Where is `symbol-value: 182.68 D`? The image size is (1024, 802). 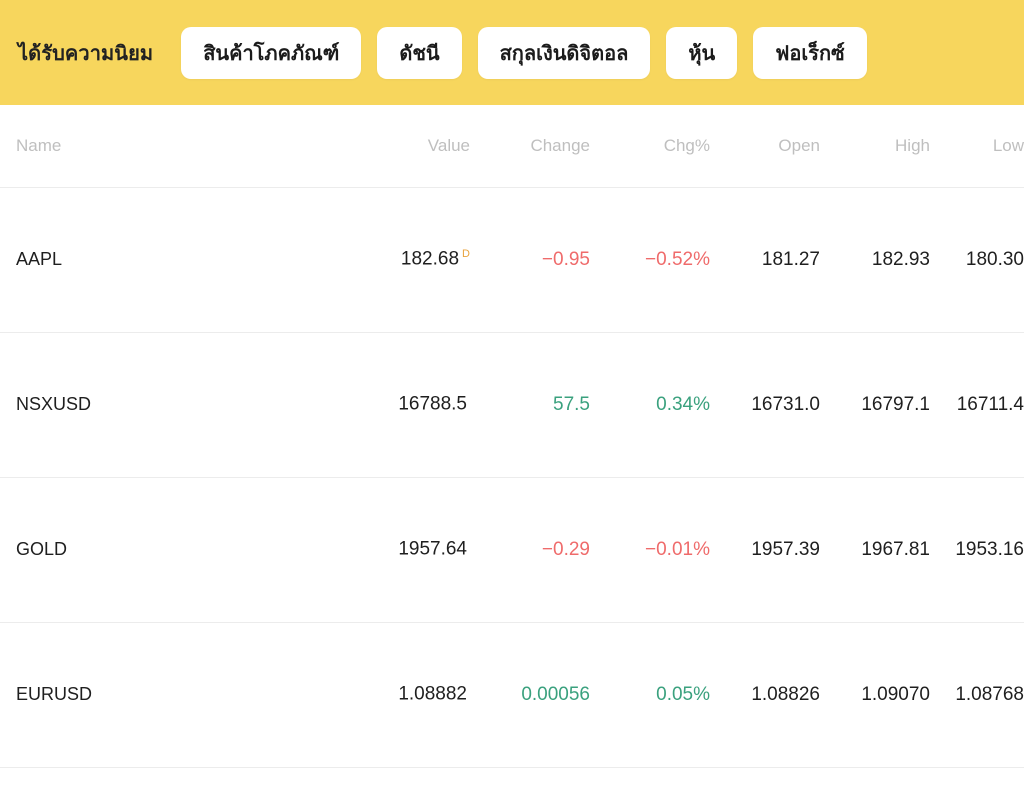 symbol-value: 182.68 D is located at coordinates (405, 259).